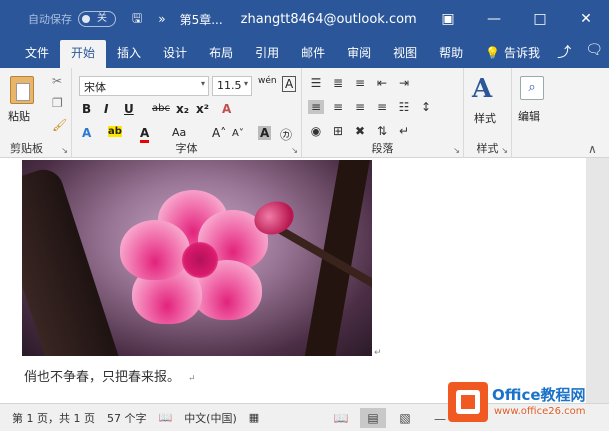  What do you see at coordinates (316, 107) in the screenshot?
I see `align-left-icon: ≡` at bounding box center [316, 107].